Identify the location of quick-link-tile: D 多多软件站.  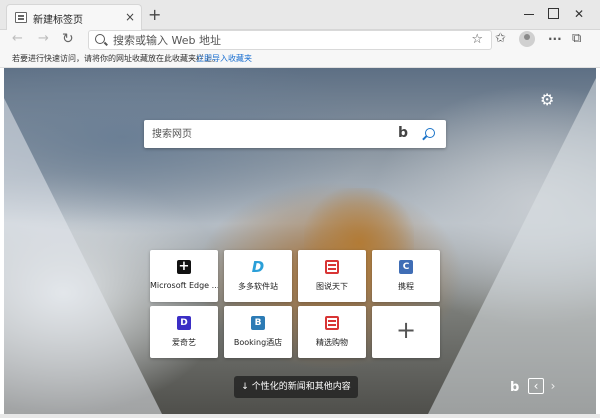
(258, 276).